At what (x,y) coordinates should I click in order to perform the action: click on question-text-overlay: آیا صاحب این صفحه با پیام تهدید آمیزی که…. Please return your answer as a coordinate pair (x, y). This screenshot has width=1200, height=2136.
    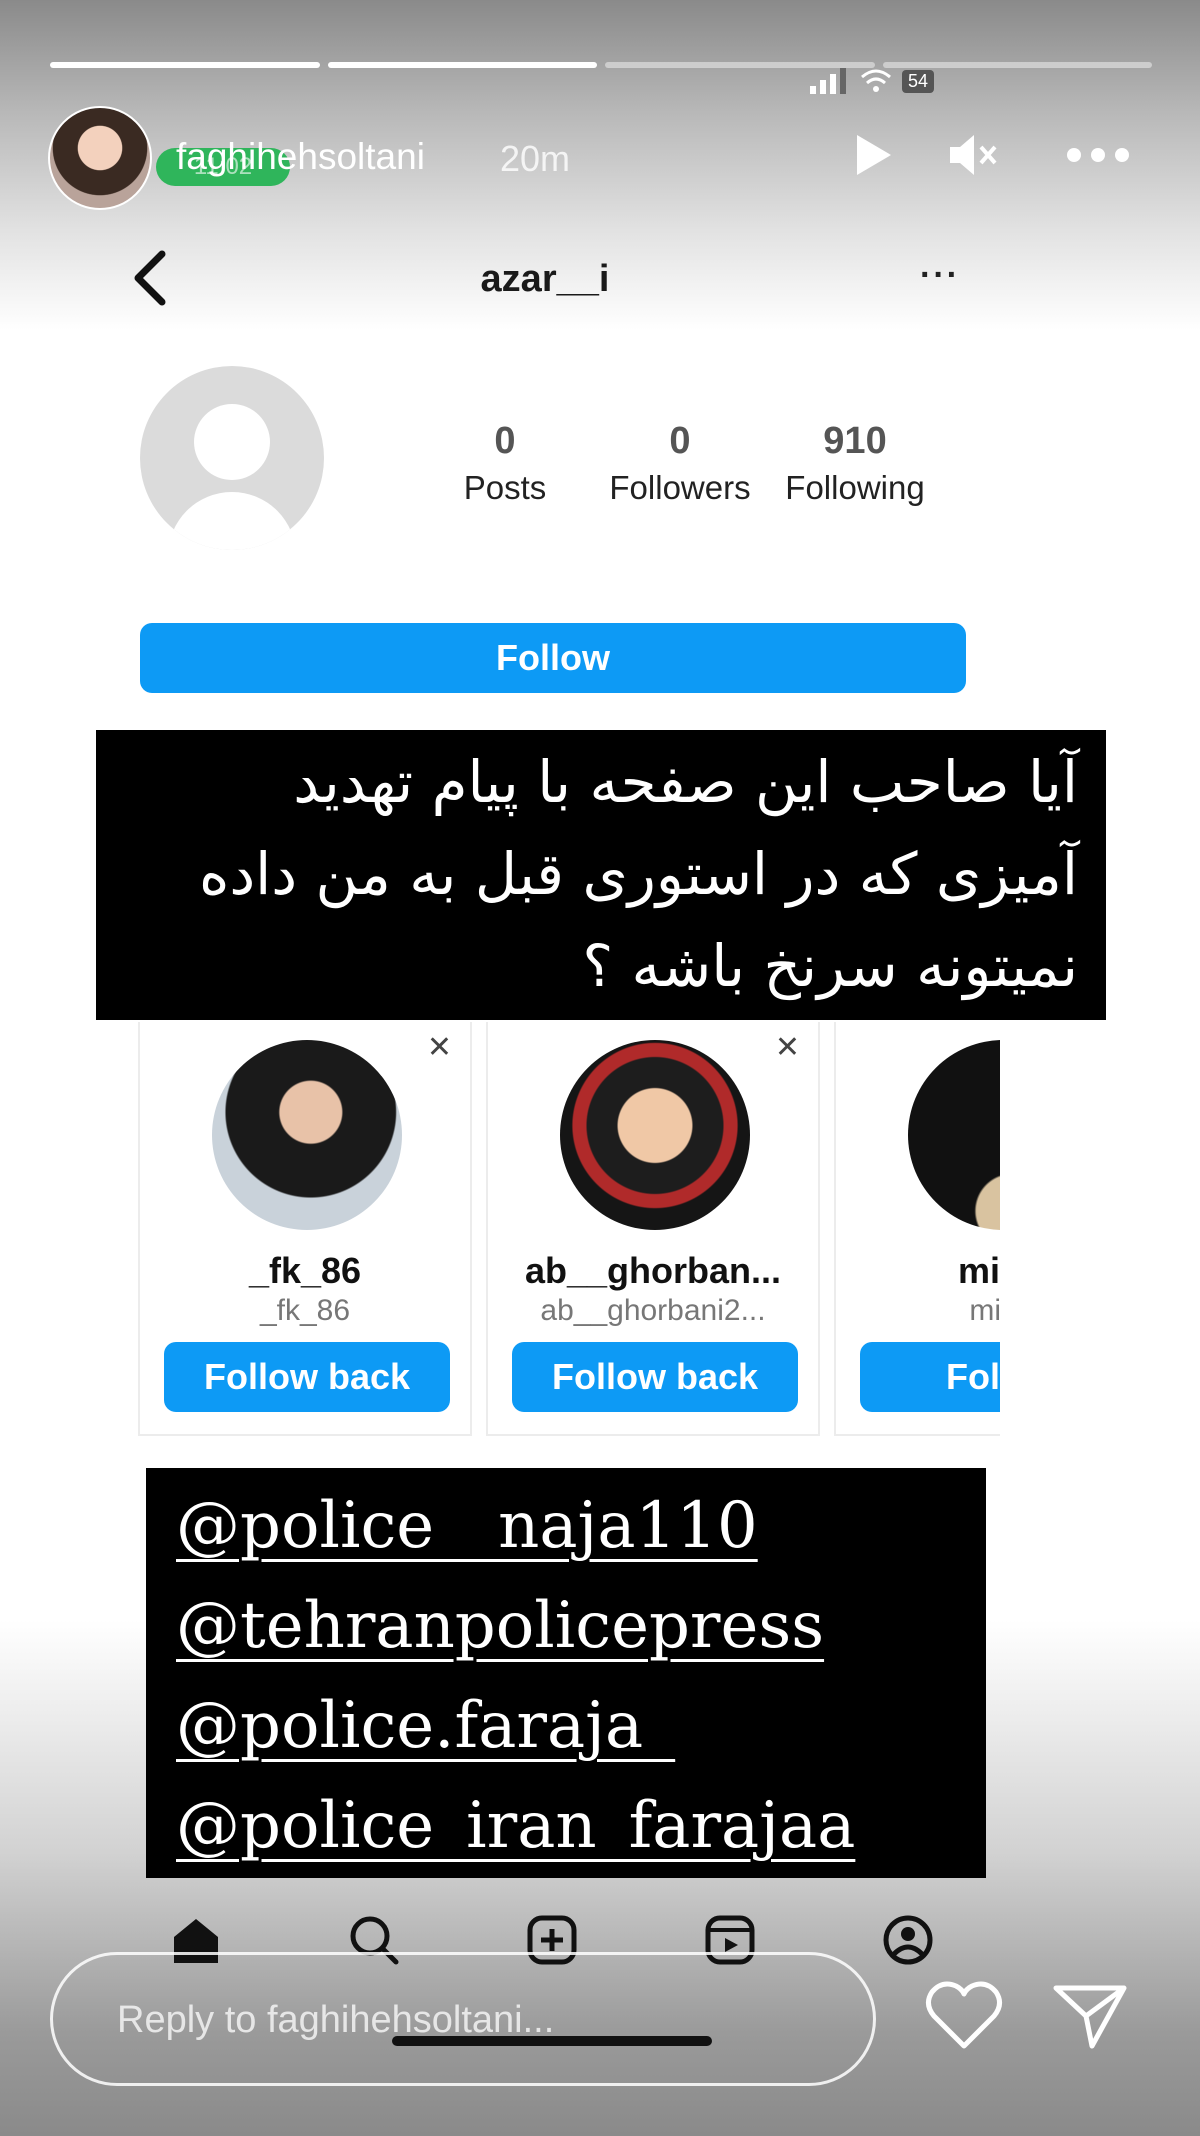
    Looking at the image, I should click on (601, 875).